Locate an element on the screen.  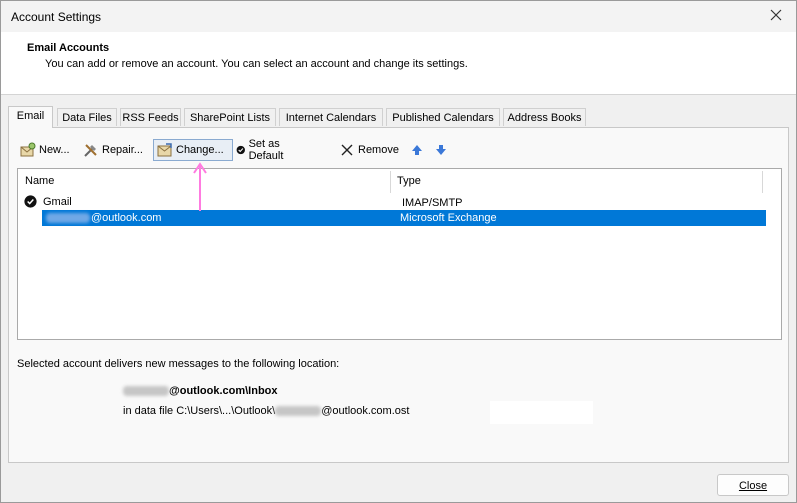
tab-email: Email is located at coordinates (30, 117).